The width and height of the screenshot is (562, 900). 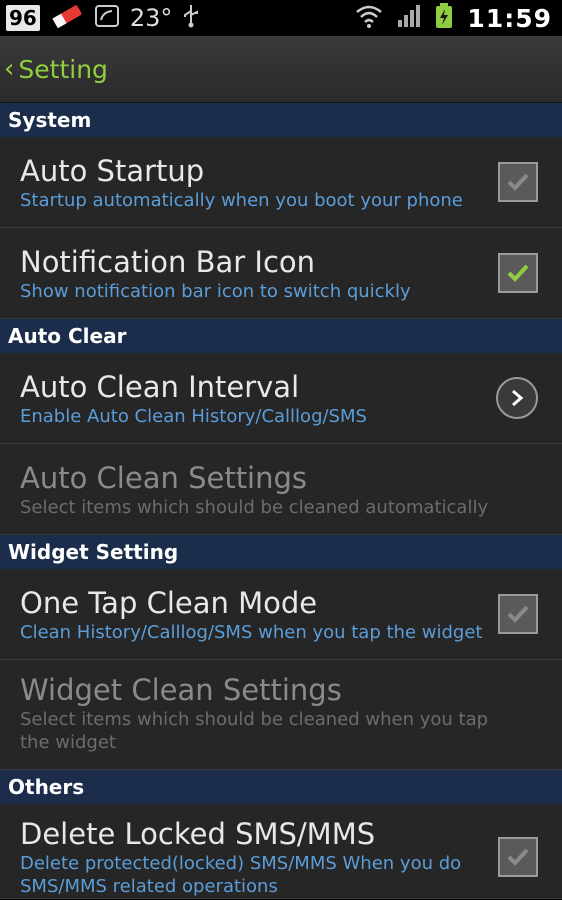 I want to click on pref-title: Widget Clean Settings, so click(x=181, y=690).